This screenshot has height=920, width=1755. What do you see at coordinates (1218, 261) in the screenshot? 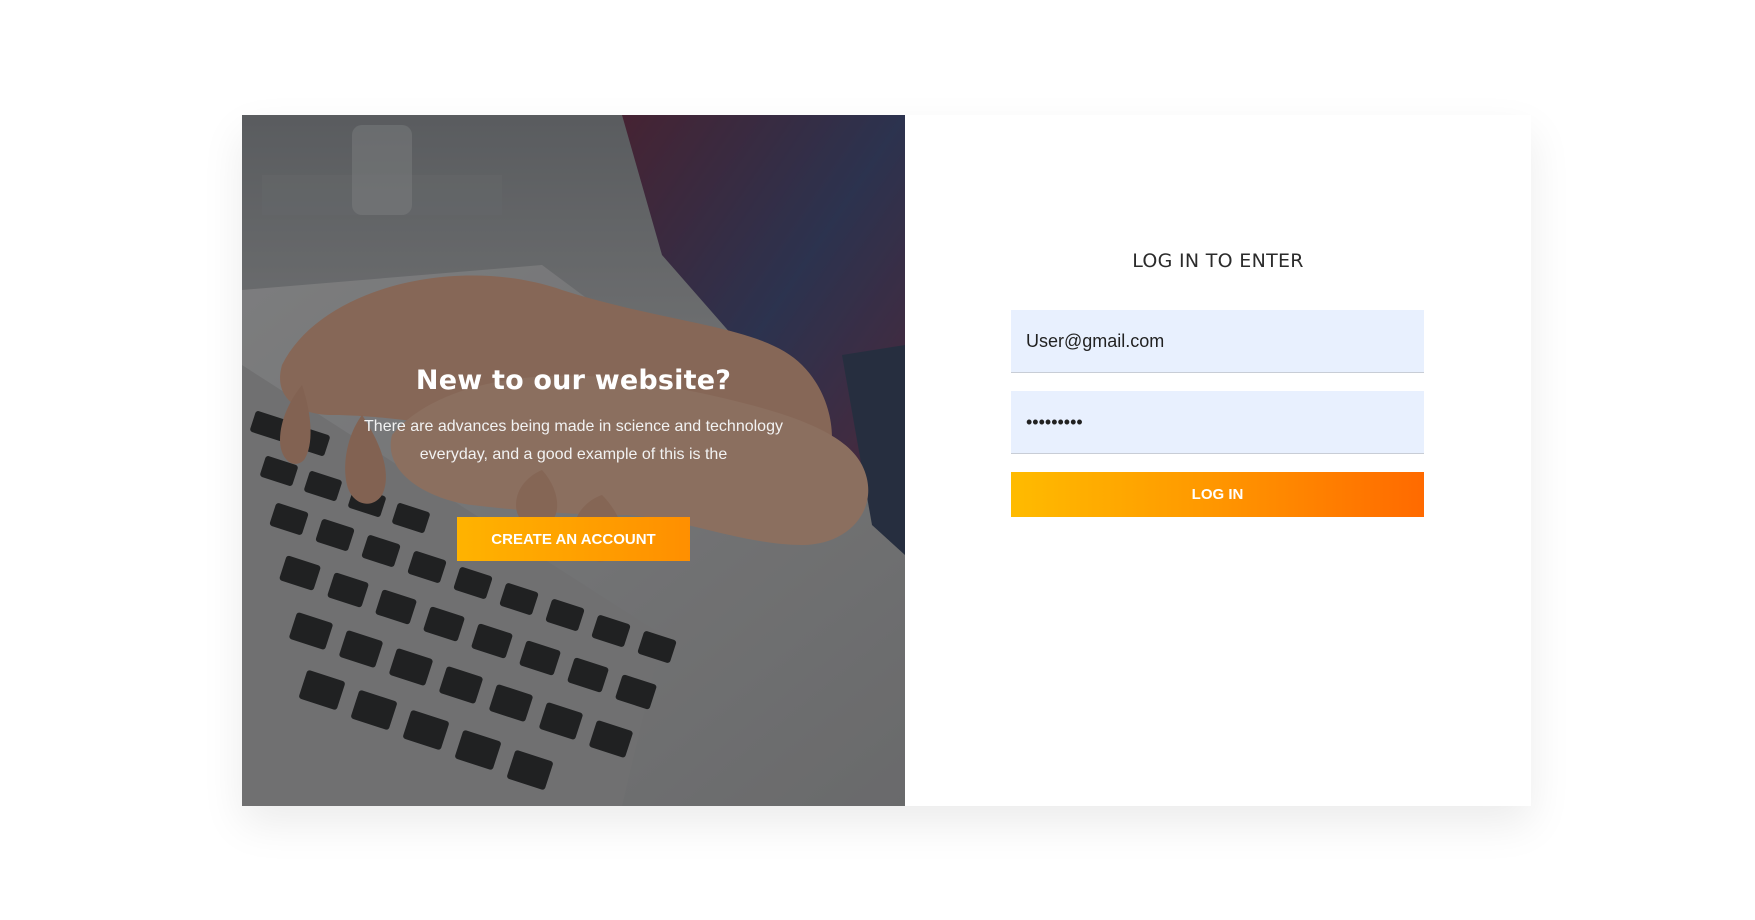
I see `login-title: LOG IN TO ENTER` at bounding box center [1218, 261].